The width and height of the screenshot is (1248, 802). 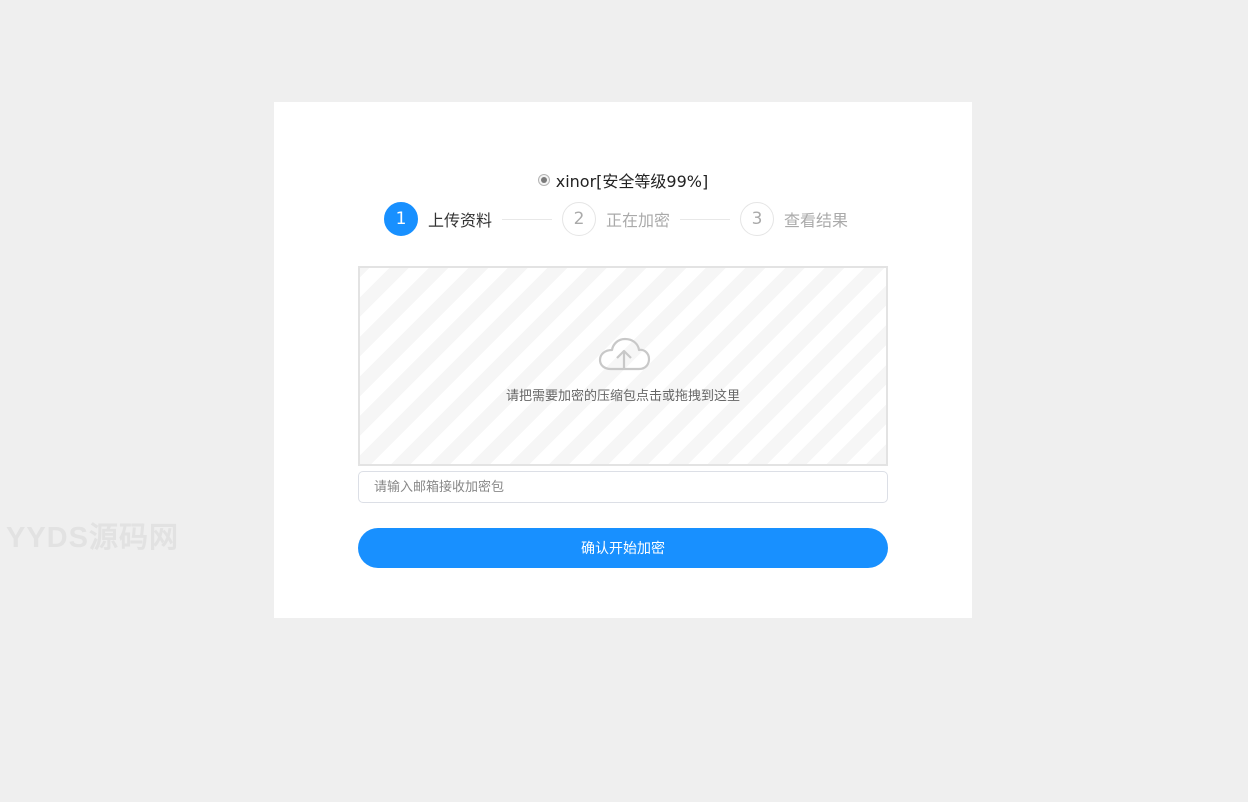 I want to click on email-input, so click(x=623, y=487).